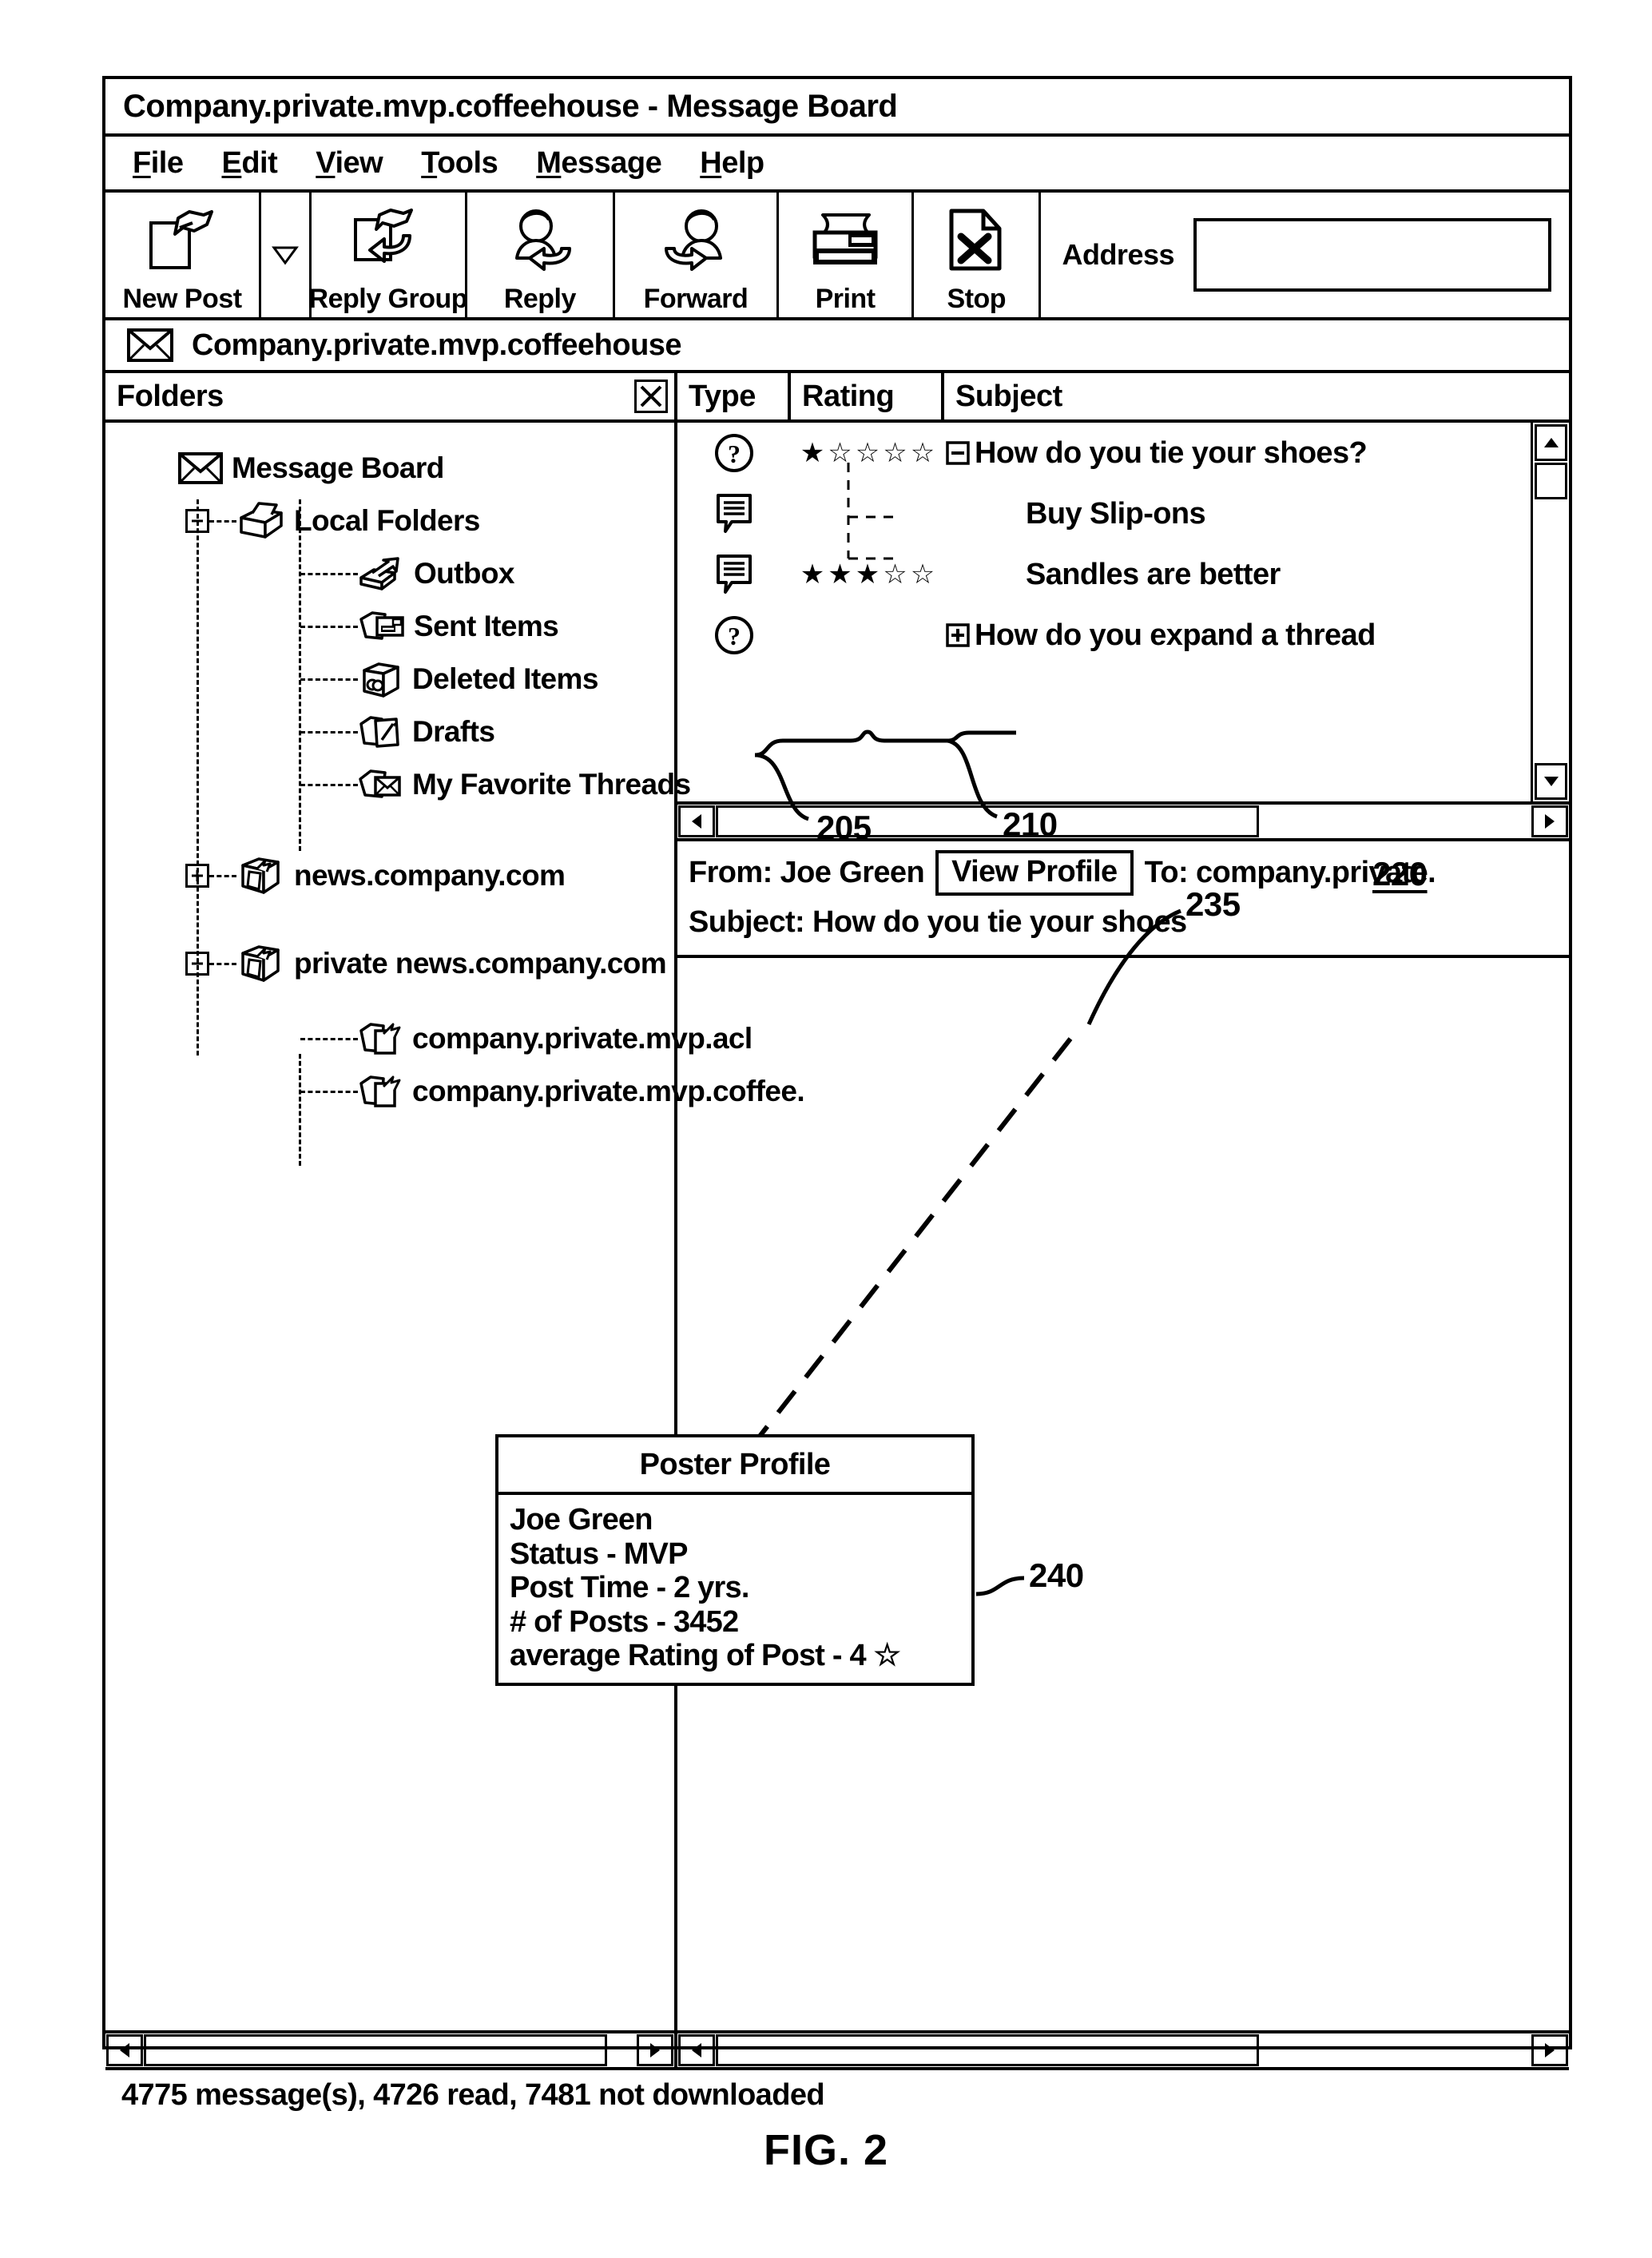 The image size is (1652, 2258). I want to click on message-rating-cell: ★ ★ ★ ☆ ☆, so click(867, 574).